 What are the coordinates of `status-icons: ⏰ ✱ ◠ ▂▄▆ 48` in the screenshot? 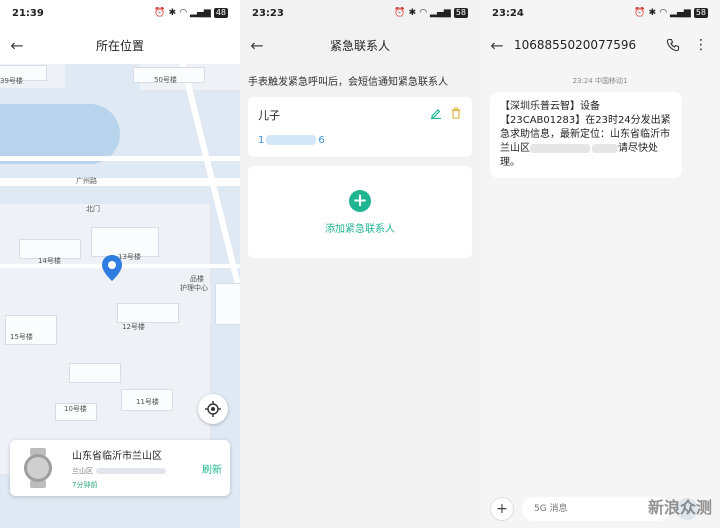 It's located at (191, 13).